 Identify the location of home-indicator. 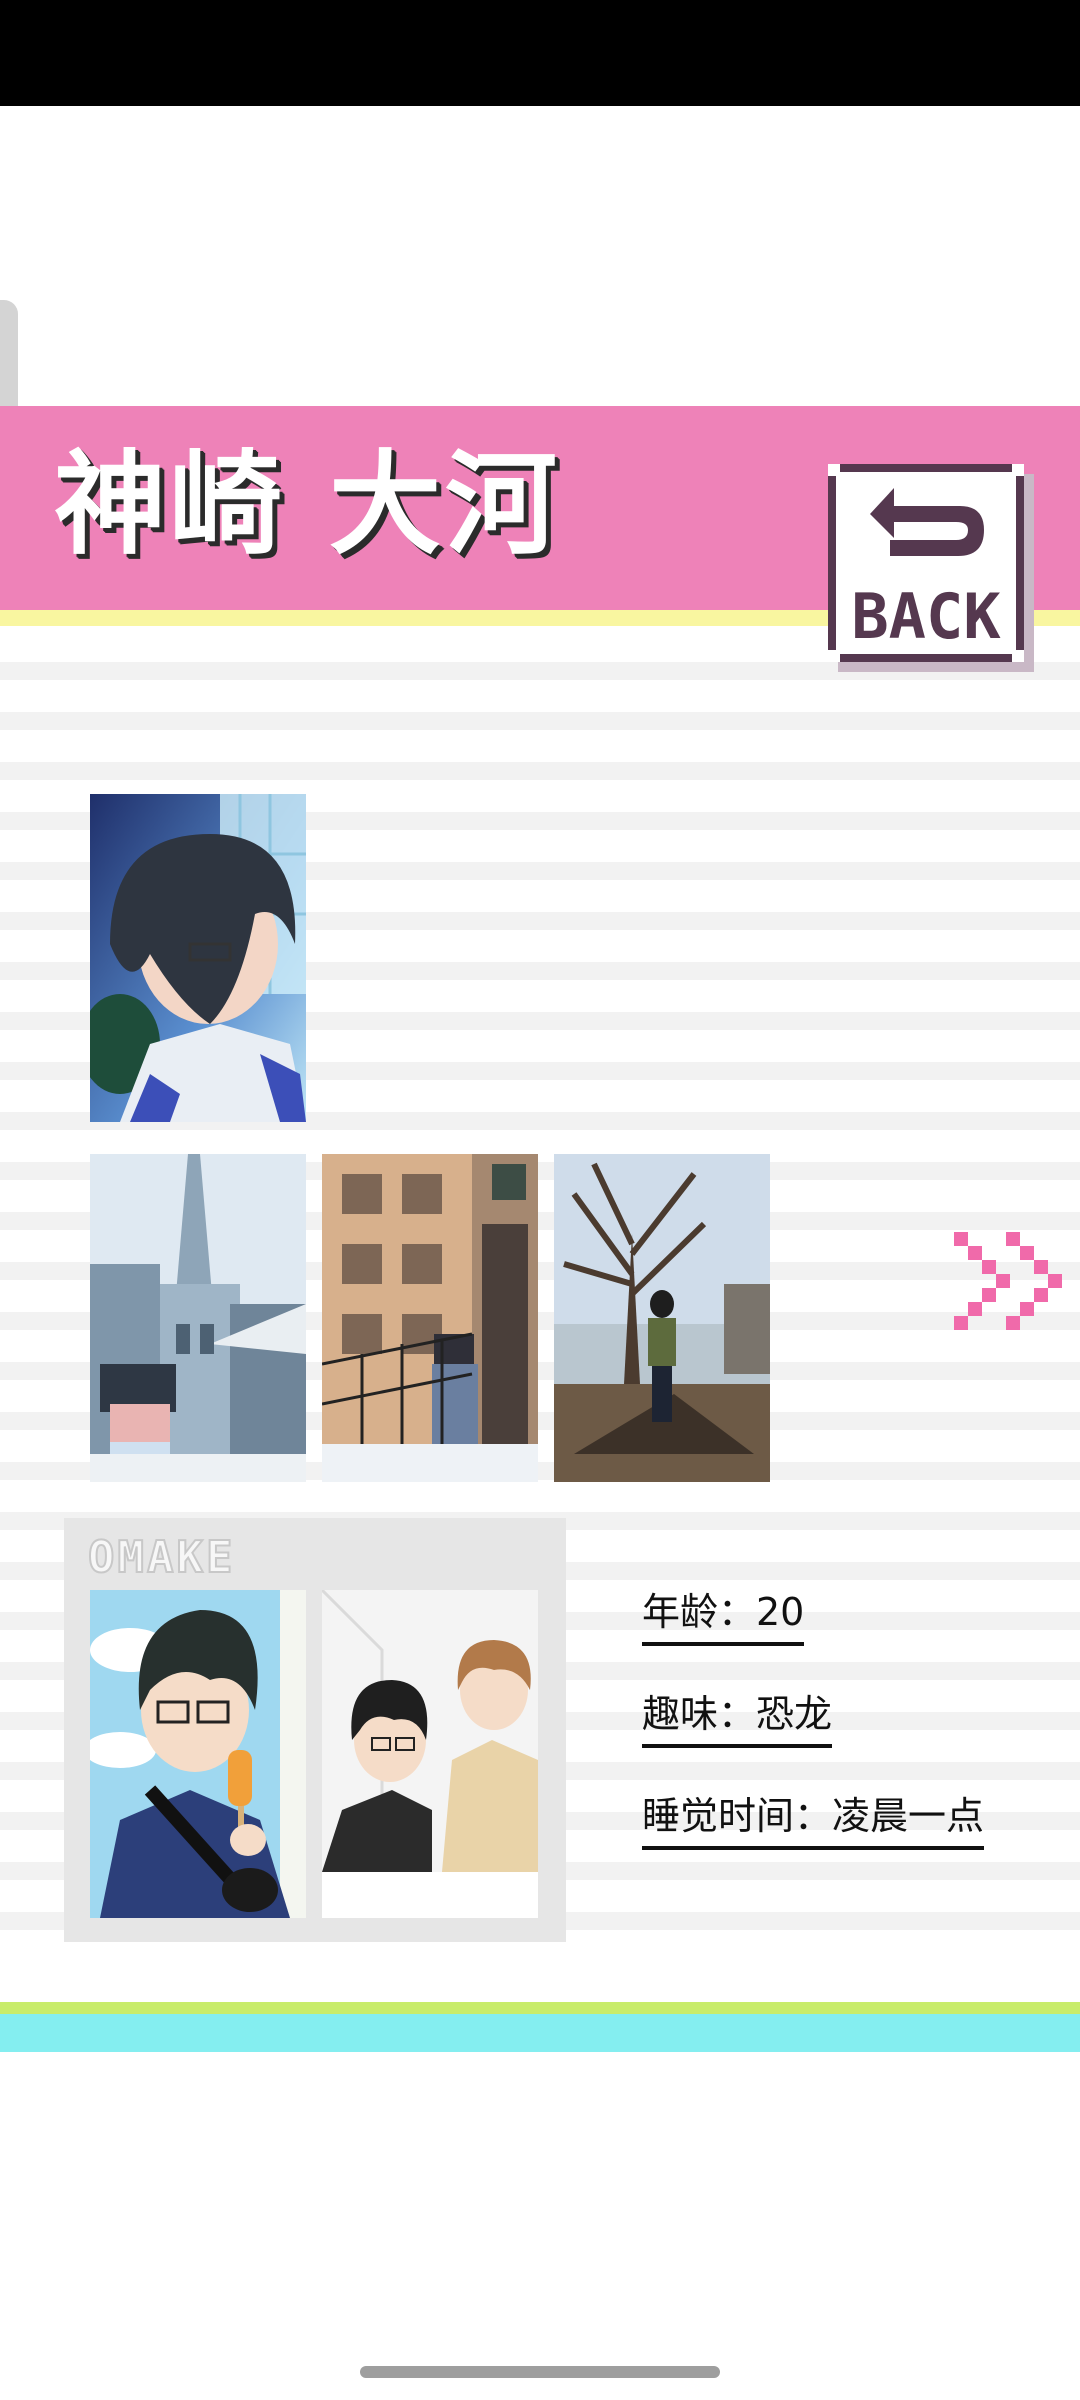
(540, 2372).